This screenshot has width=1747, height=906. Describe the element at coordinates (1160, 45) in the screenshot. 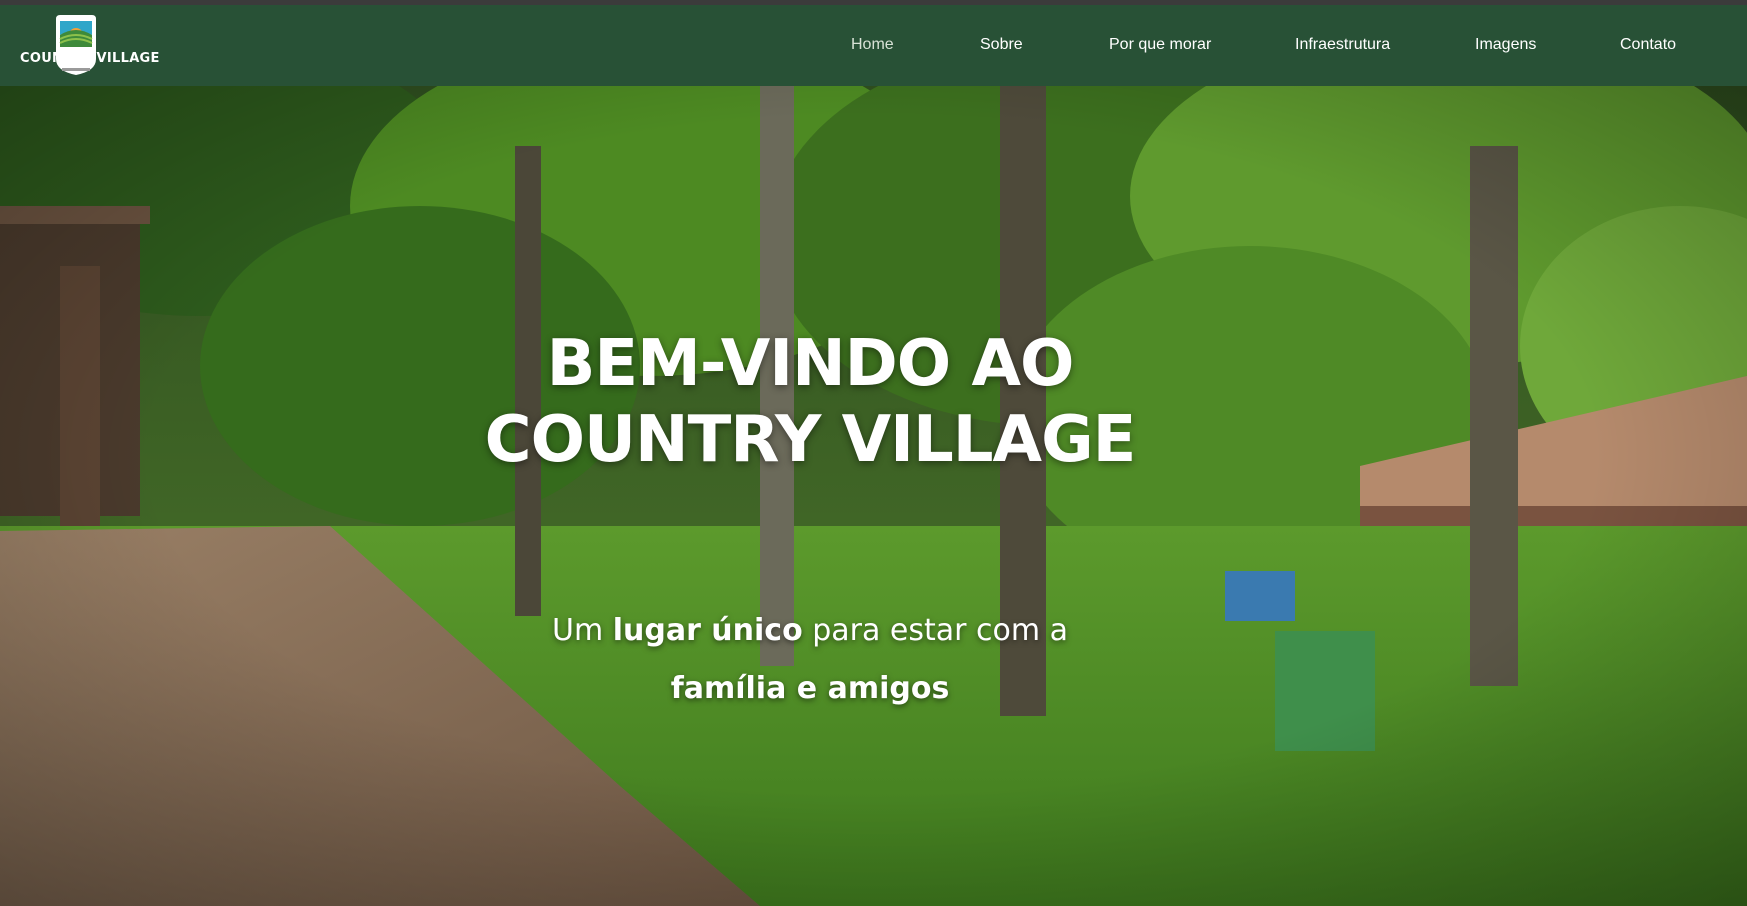

I see `nav-por-que-morar: Por que morar` at that location.